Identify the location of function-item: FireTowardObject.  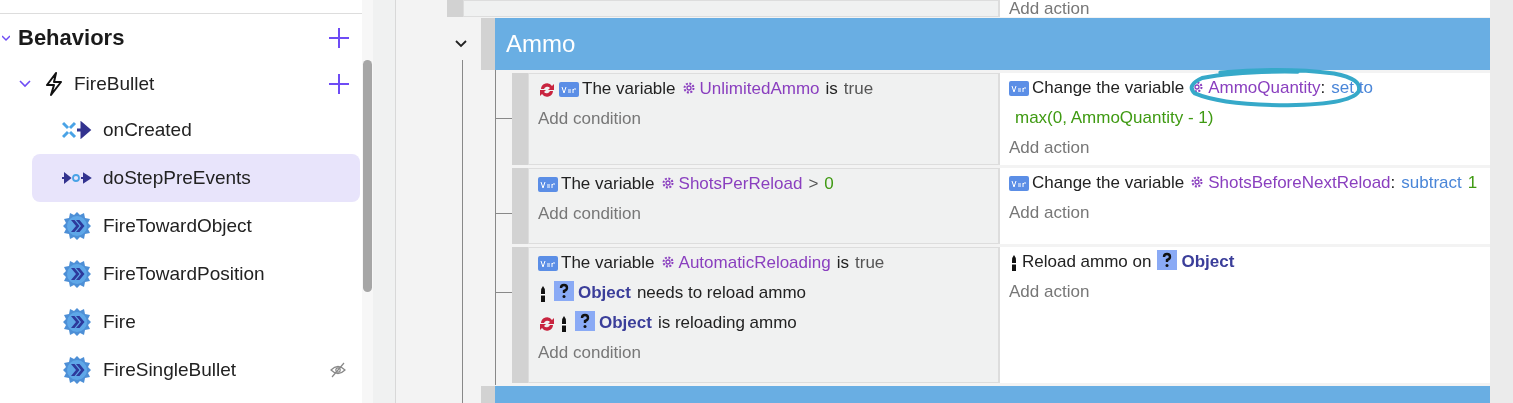
(196, 226).